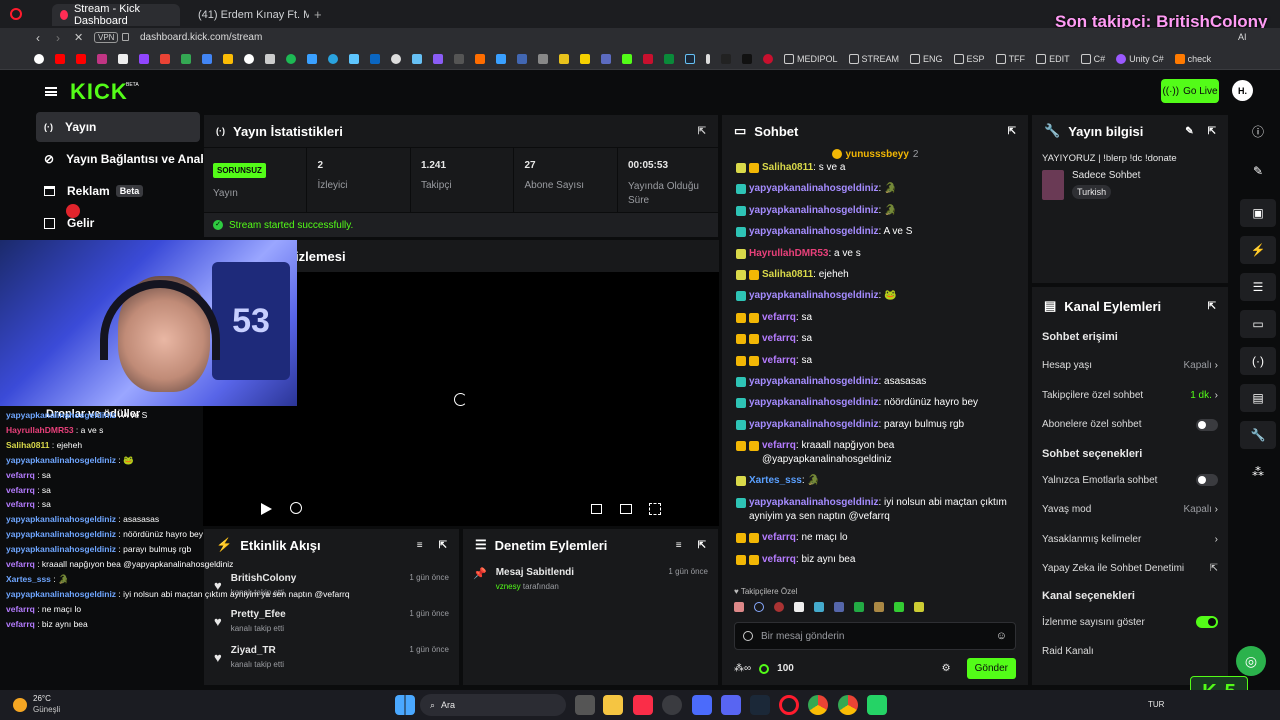 This screenshot has height=720, width=1280. I want to click on chat-input: Bir mesaj gönderin ☺, so click(875, 636).